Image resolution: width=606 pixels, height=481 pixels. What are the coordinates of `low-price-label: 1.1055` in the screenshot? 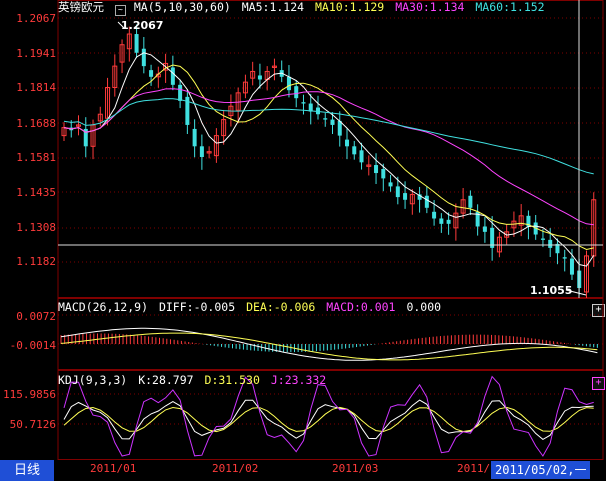 It's located at (551, 290).